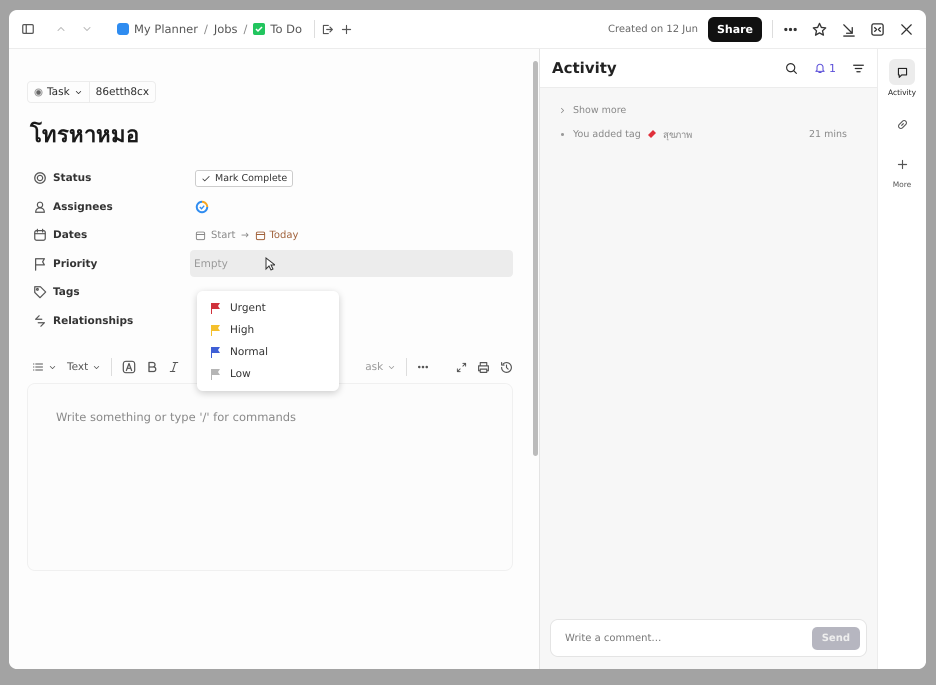 Image resolution: width=936 pixels, height=685 pixels. What do you see at coordinates (244, 179) in the screenshot?
I see `mark-complete-button: Mark Complete` at bounding box center [244, 179].